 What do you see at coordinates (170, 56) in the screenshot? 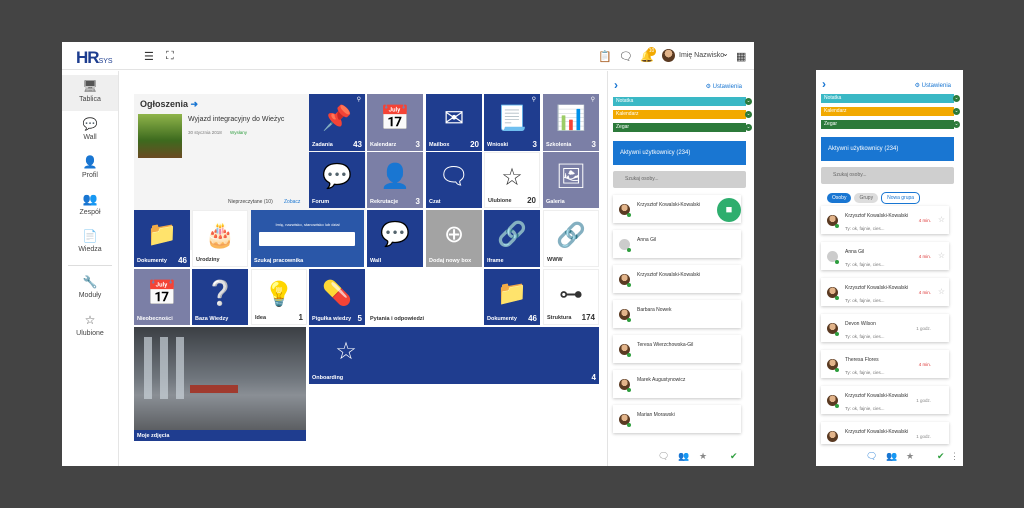
I see `fullscreen-icon: ⛶` at bounding box center [170, 56].